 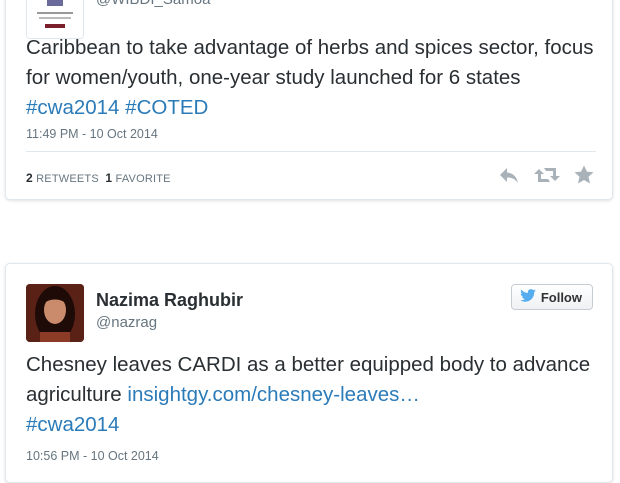 What do you see at coordinates (92, 456) in the screenshot?
I see `tweet-timestamp: 10:56 PM - 10 Oct 2014` at bounding box center [92, 456].